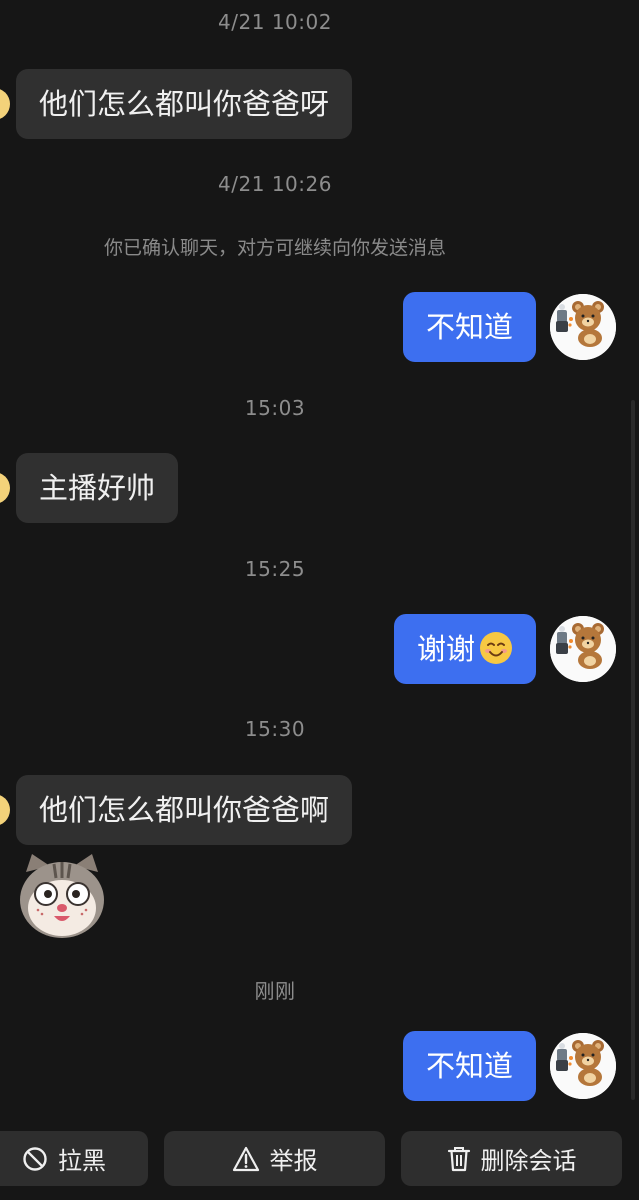  Describe the element at coordinates (275, 991) in the screenshot. I see `timestamp: 刚刚` at that location.